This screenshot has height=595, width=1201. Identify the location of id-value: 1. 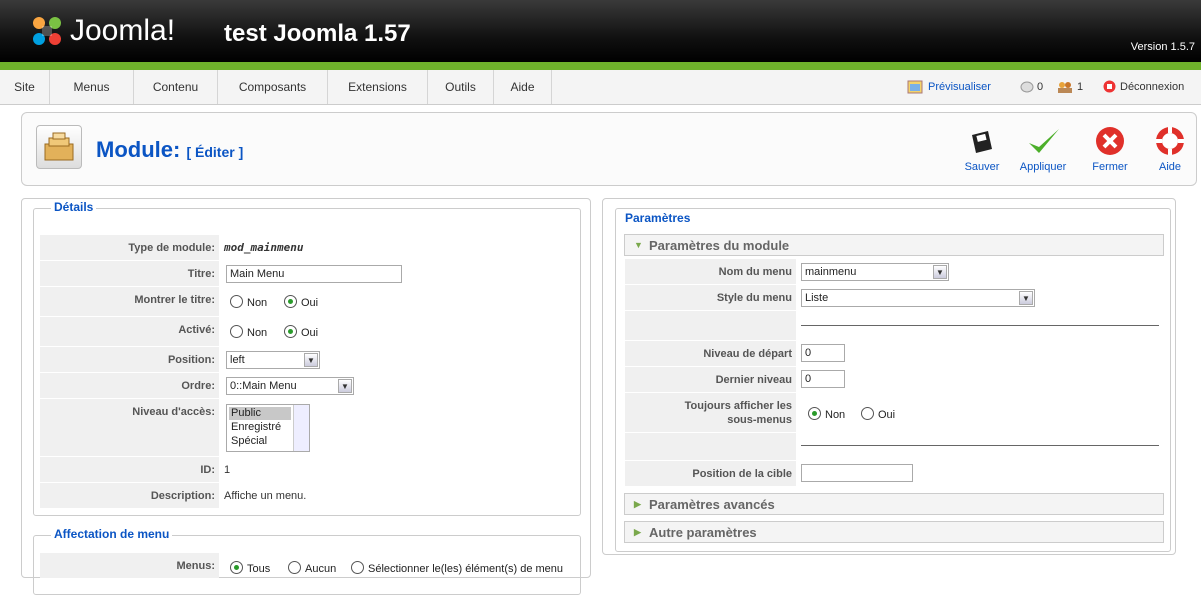
(227, 470).